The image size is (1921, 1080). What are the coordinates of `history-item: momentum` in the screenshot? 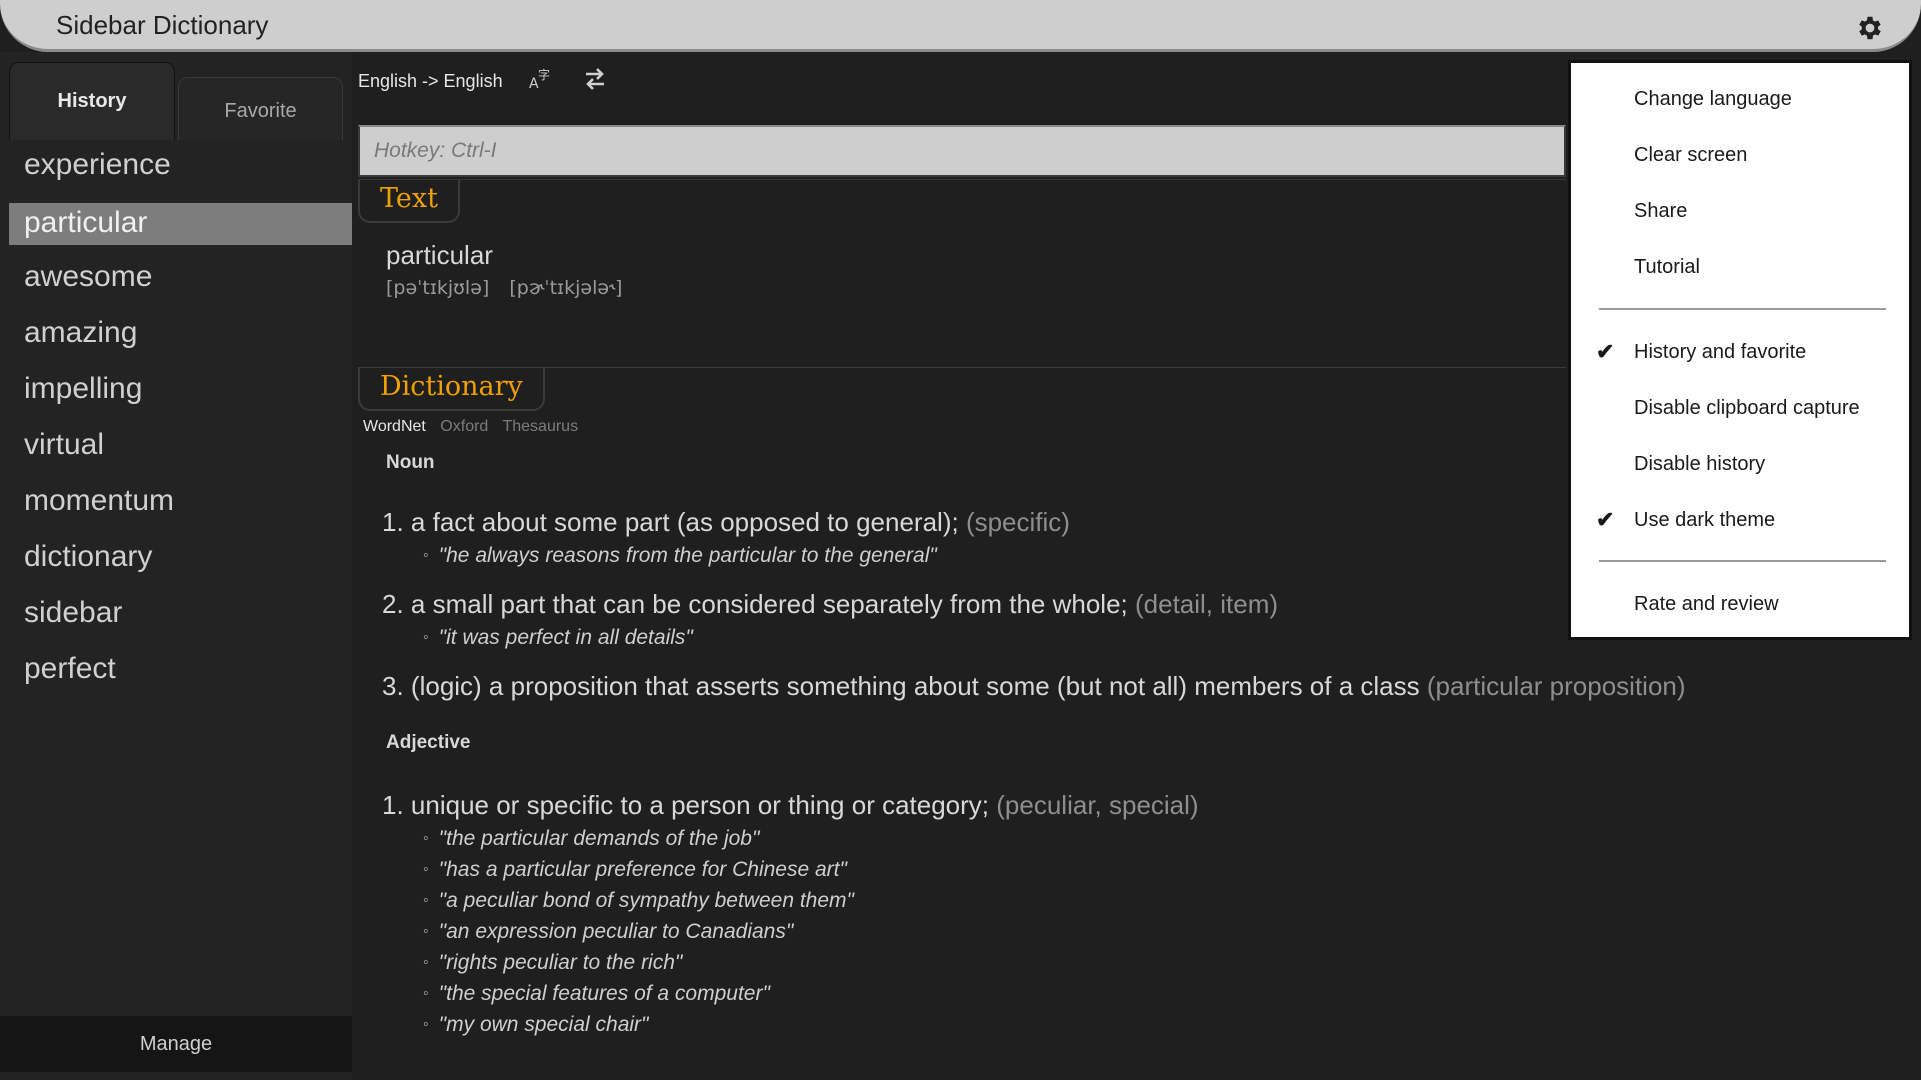 It's located at (180, 504).